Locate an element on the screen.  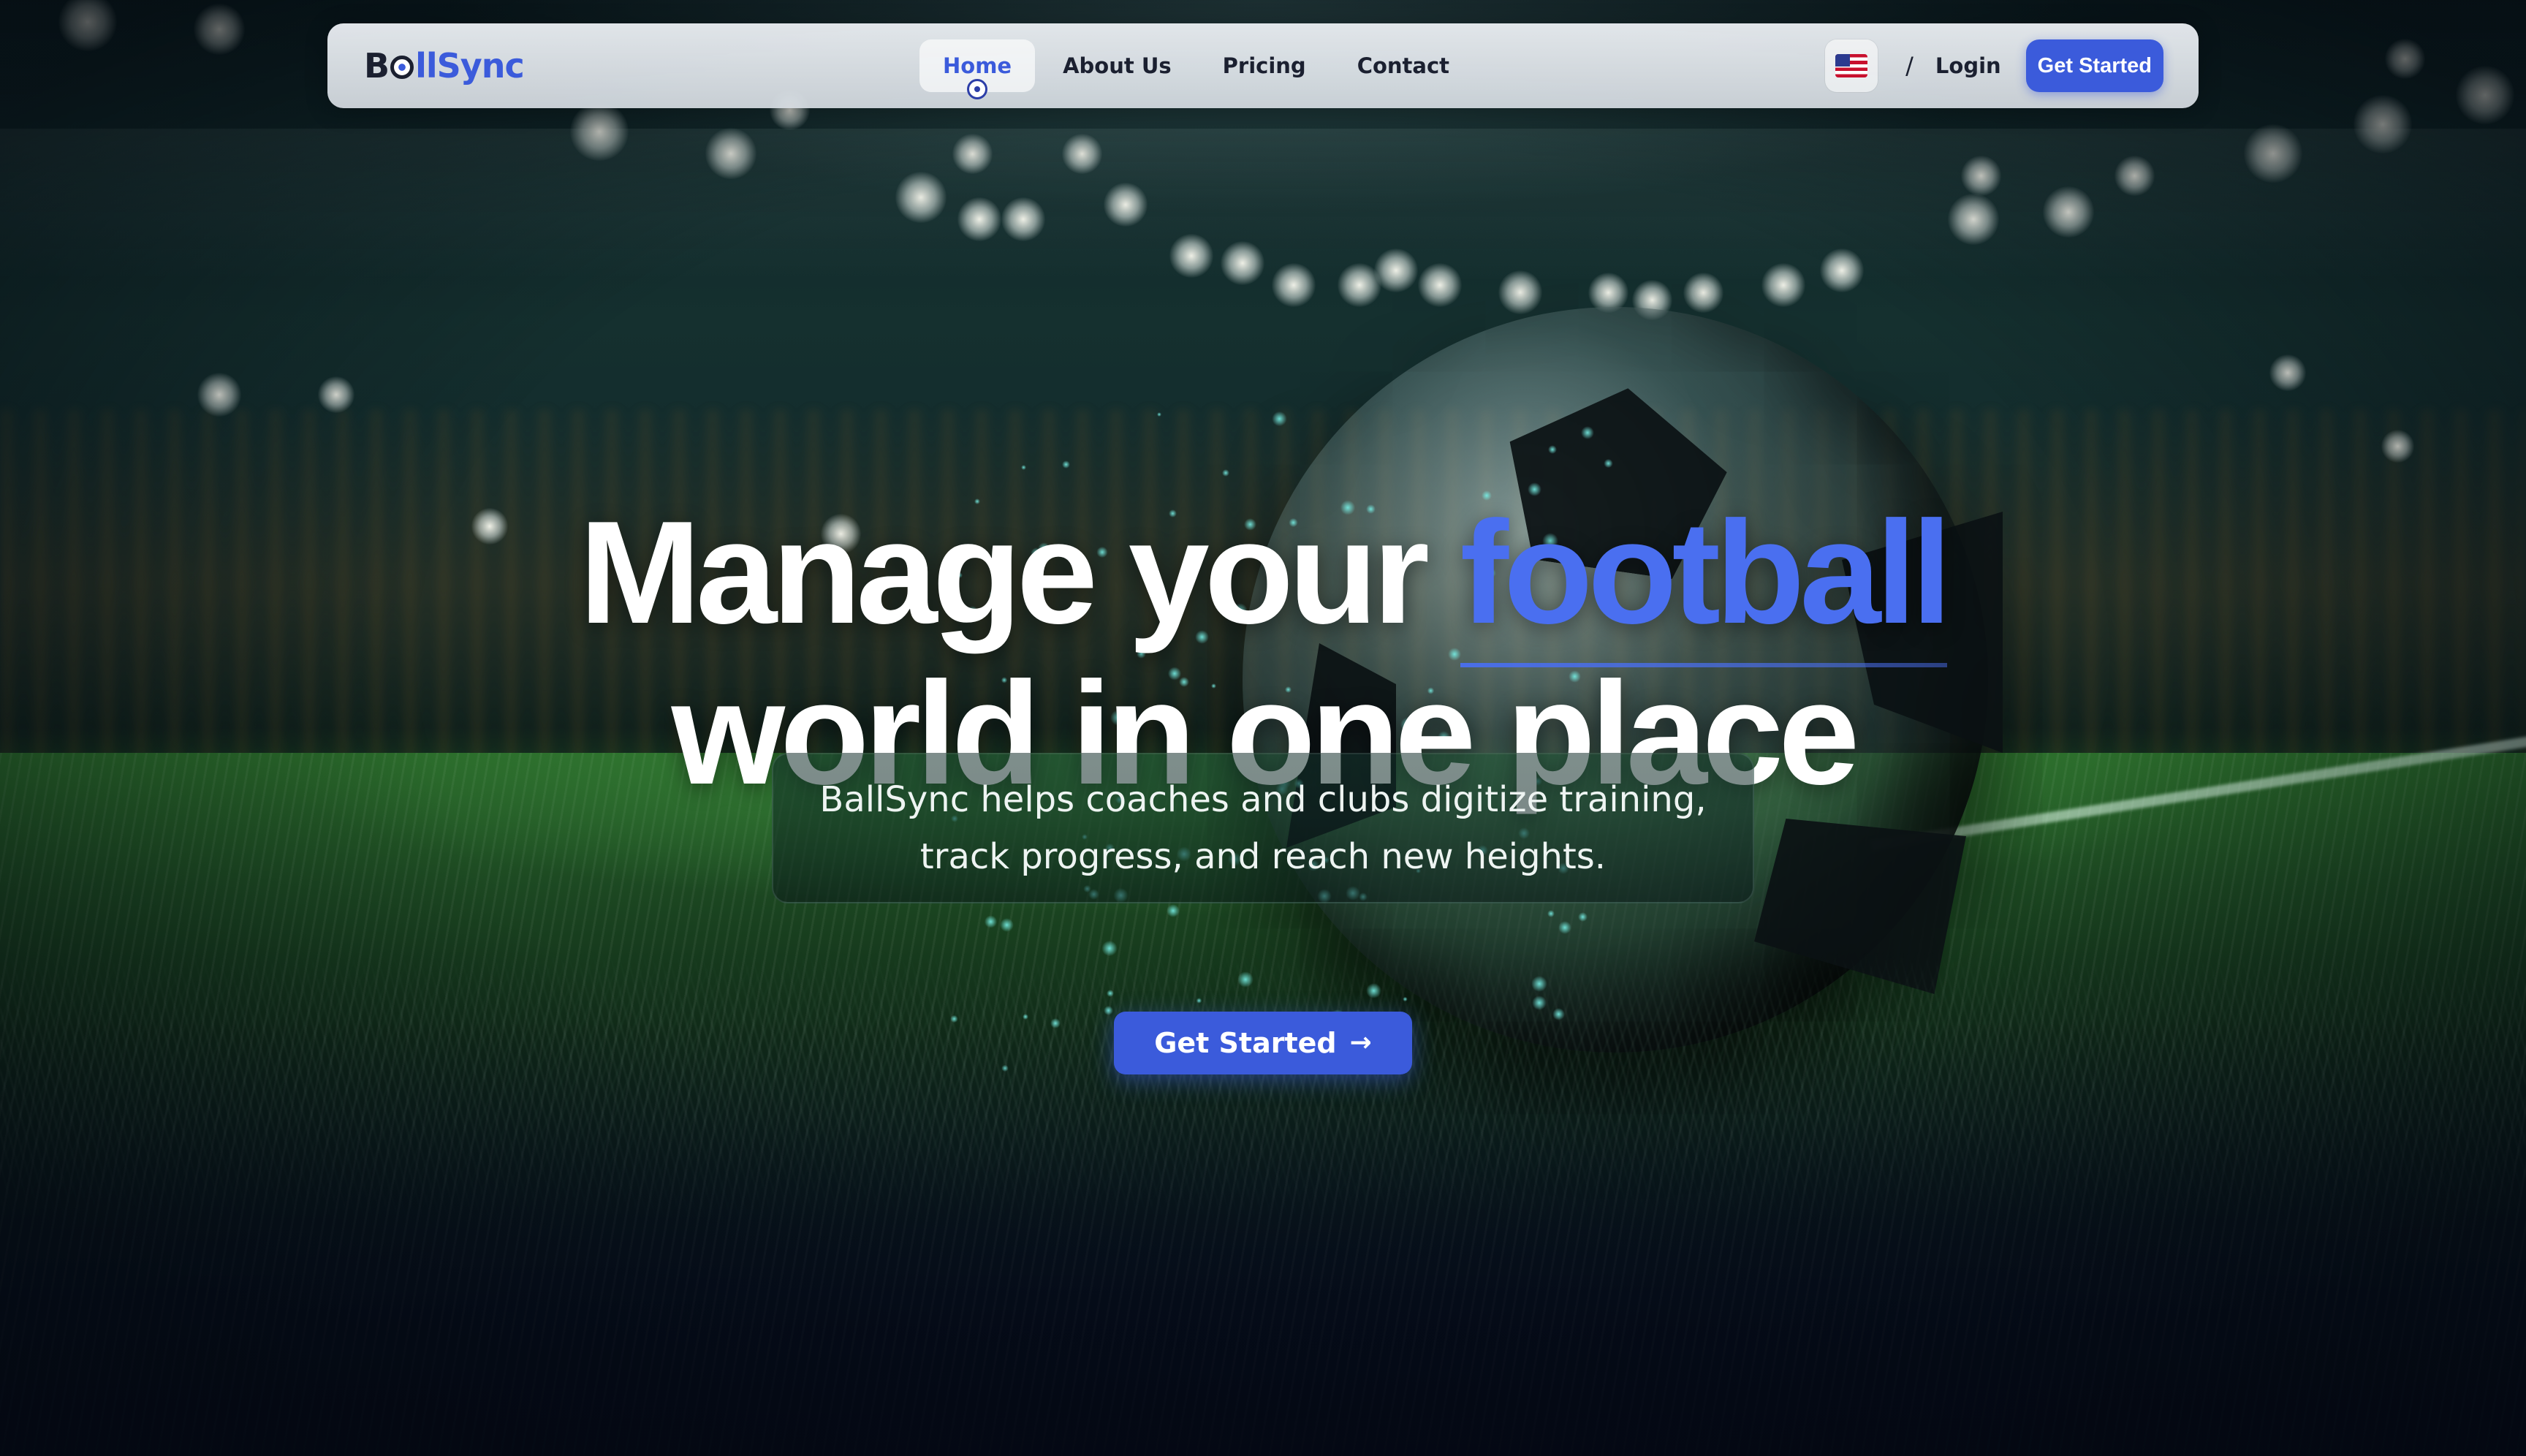
nav-item-label: Home is located at coordinates (977, 65).